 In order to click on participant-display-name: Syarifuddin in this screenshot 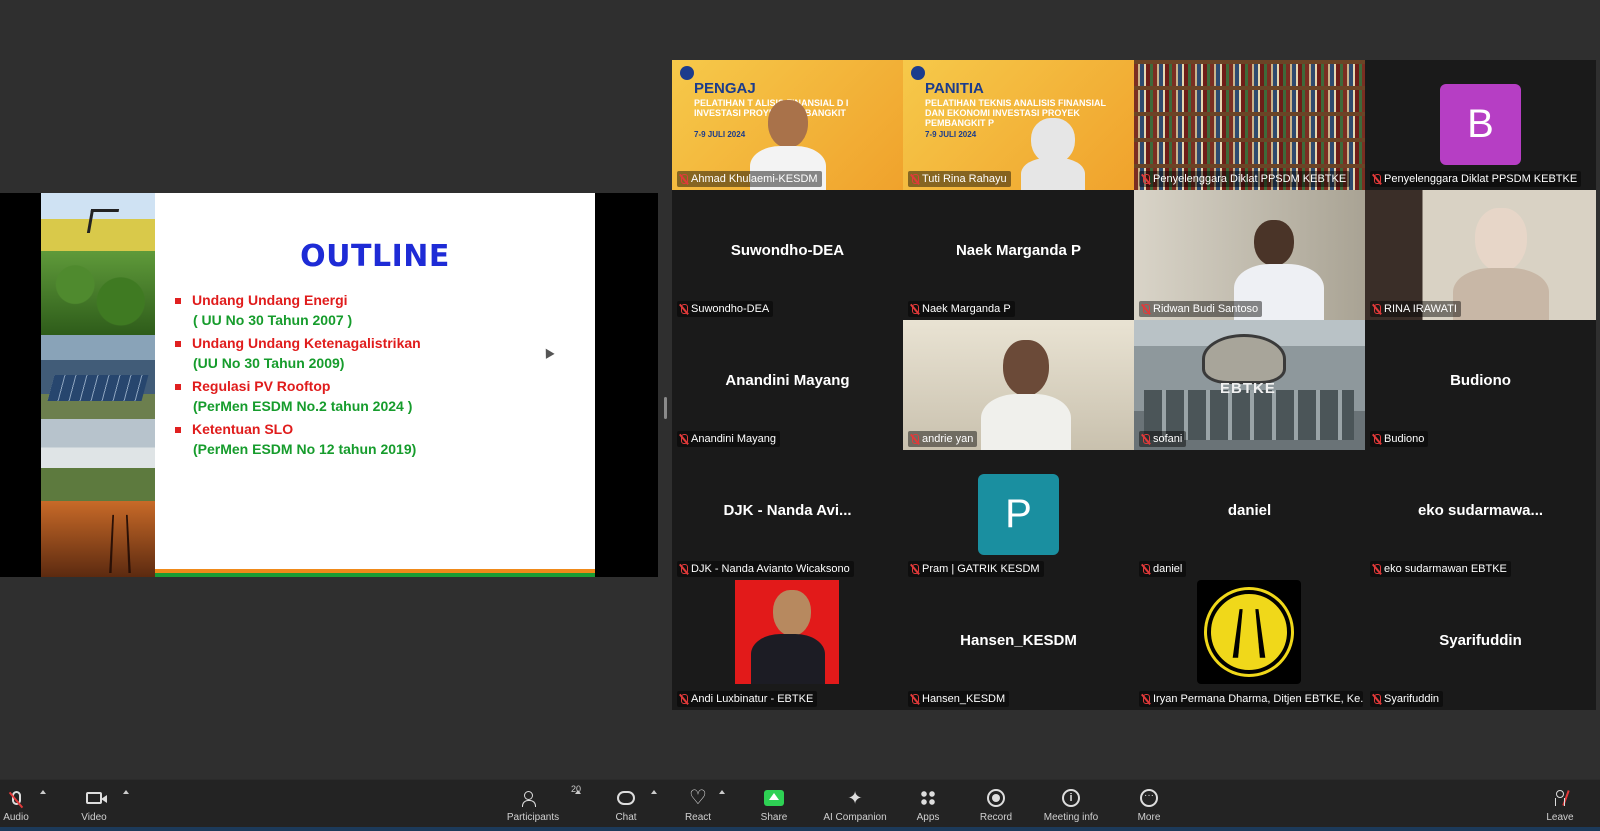, I will do `click(1480, 640)`.